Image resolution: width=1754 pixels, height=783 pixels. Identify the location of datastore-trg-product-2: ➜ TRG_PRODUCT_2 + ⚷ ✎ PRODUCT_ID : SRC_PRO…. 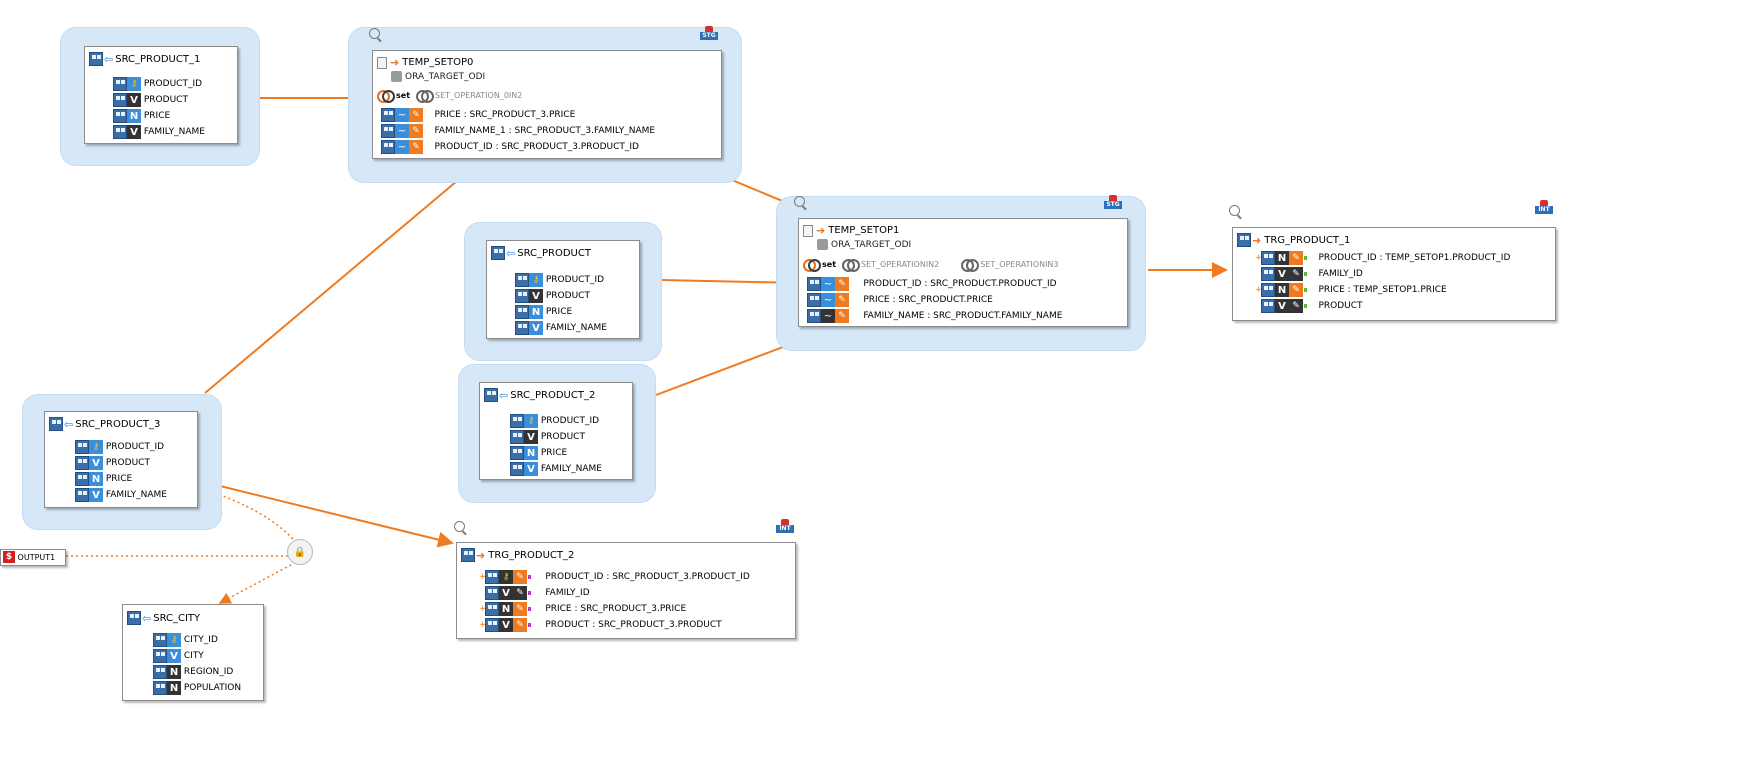
(626, 590).